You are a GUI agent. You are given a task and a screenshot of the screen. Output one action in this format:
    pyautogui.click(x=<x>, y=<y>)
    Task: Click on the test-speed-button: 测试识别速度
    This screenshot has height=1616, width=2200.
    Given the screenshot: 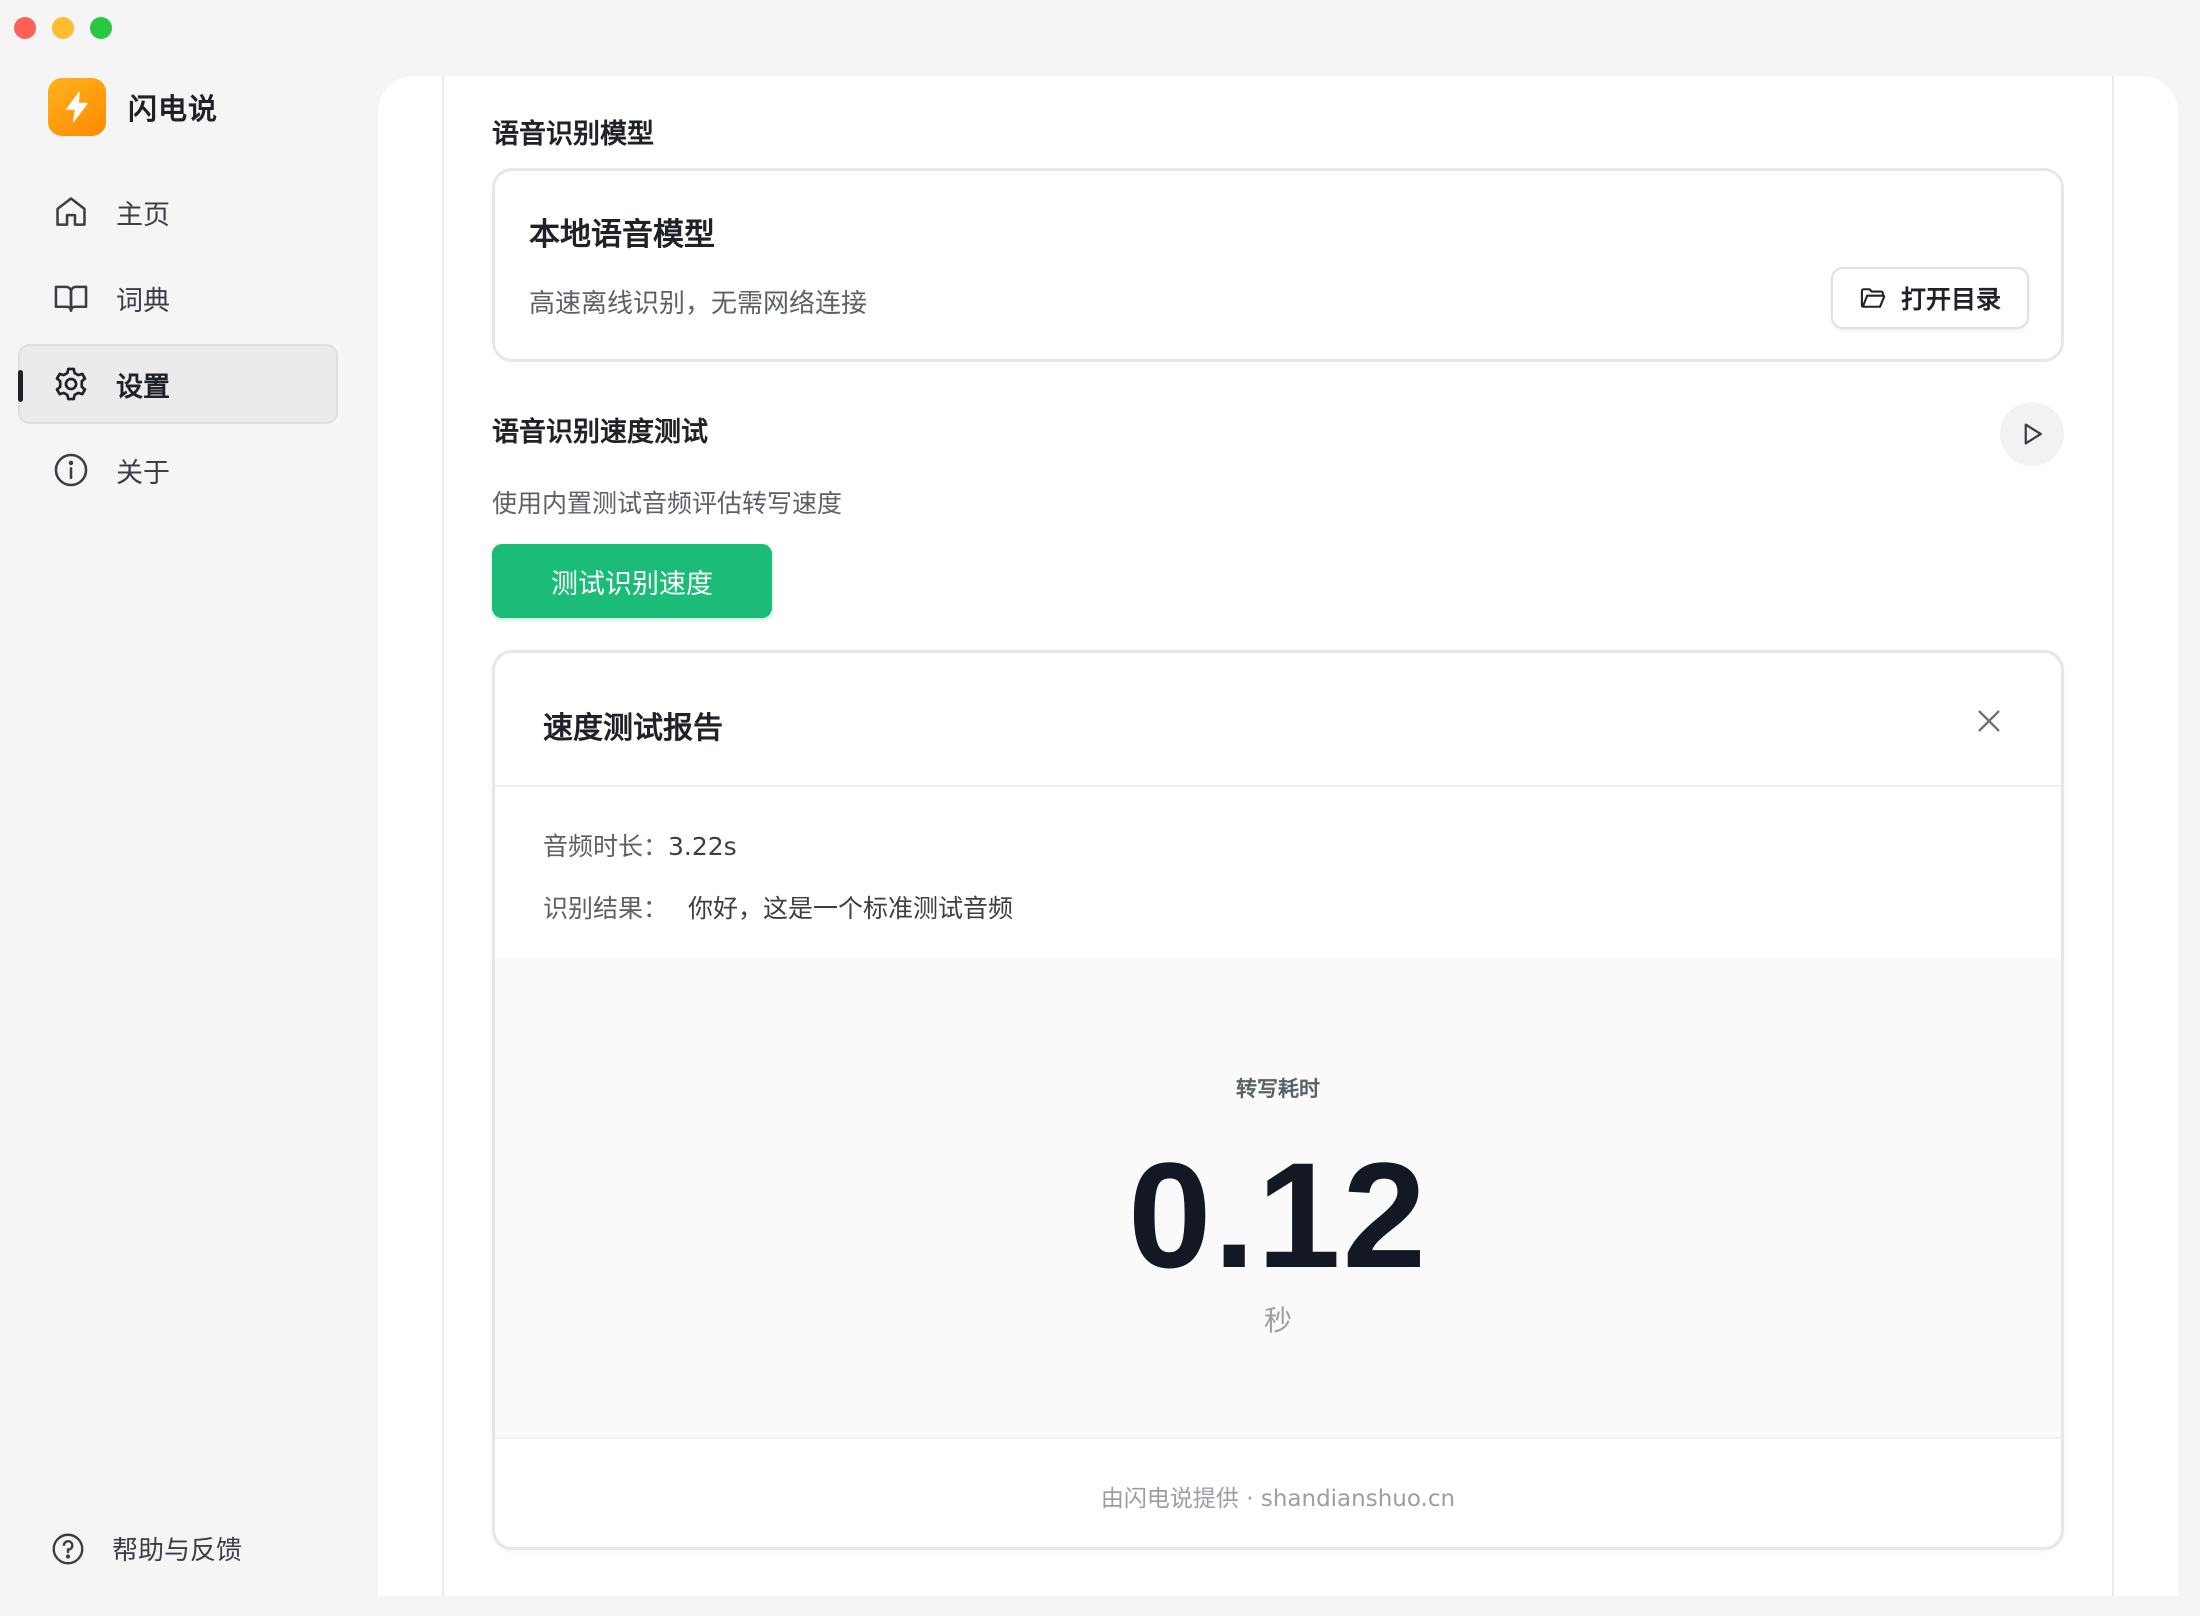 What is the action you would take?
    pyautogui.click(x=632, y=581)
    